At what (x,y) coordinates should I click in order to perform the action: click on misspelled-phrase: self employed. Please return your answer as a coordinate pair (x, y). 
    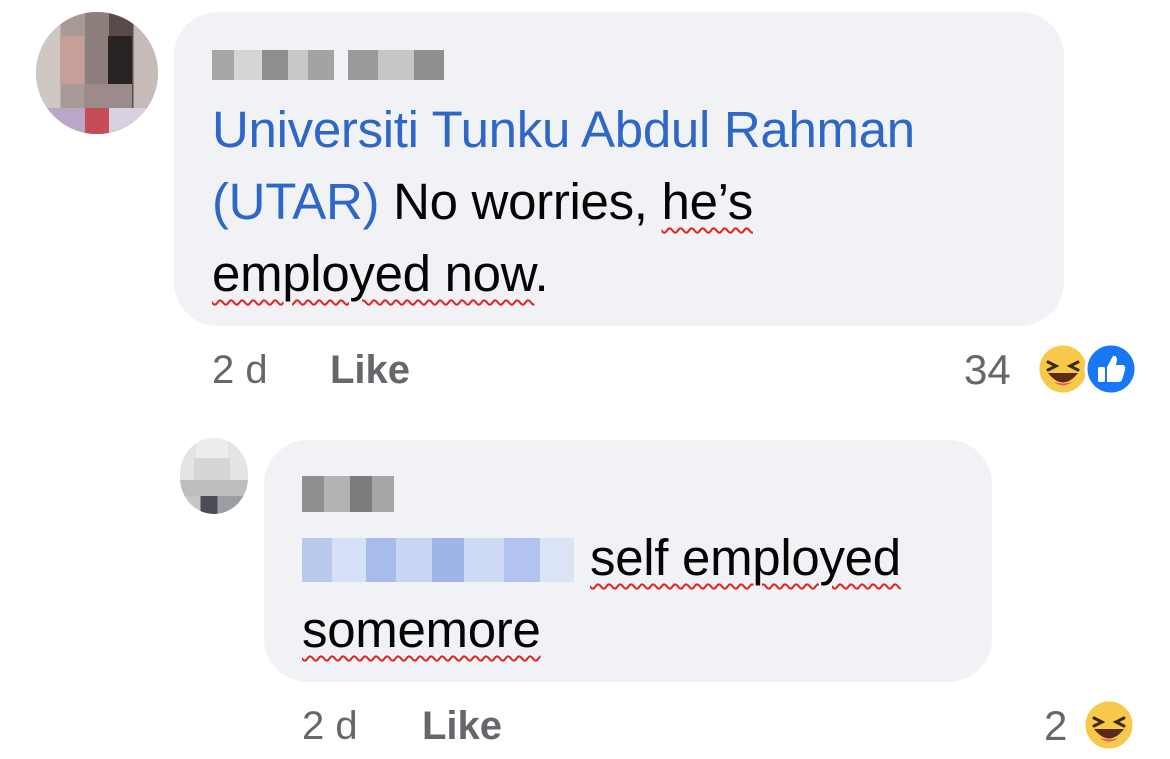
    Looking at the image, I should click on (745, 557).